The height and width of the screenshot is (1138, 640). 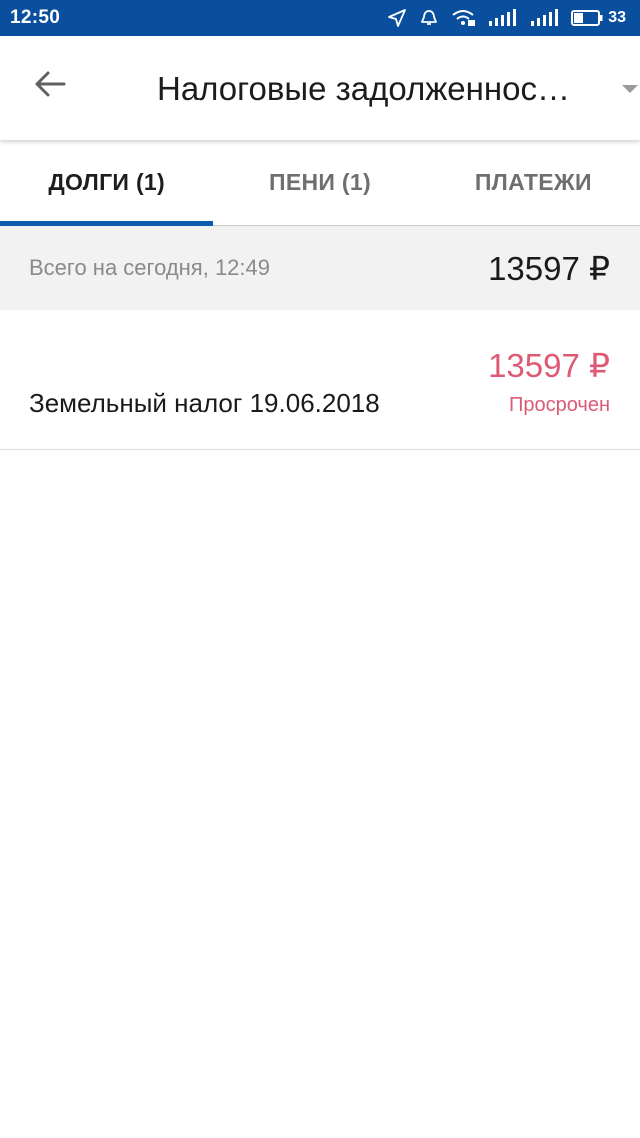 What do you see at coordinates (559, 405) in the screenshot?
I see `debt-status-badge: Просрочен` at bounding box center [559, 405].